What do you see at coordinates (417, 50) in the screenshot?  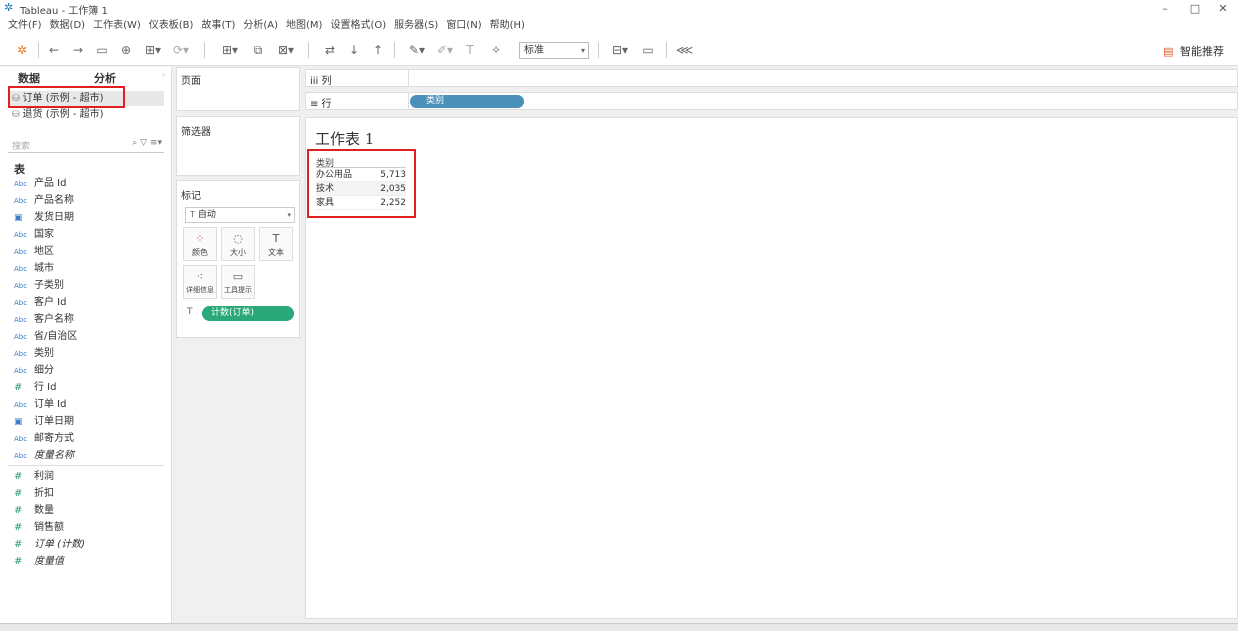 I see `highlight-icon: ✎▾` at bounding box center [417, 50].